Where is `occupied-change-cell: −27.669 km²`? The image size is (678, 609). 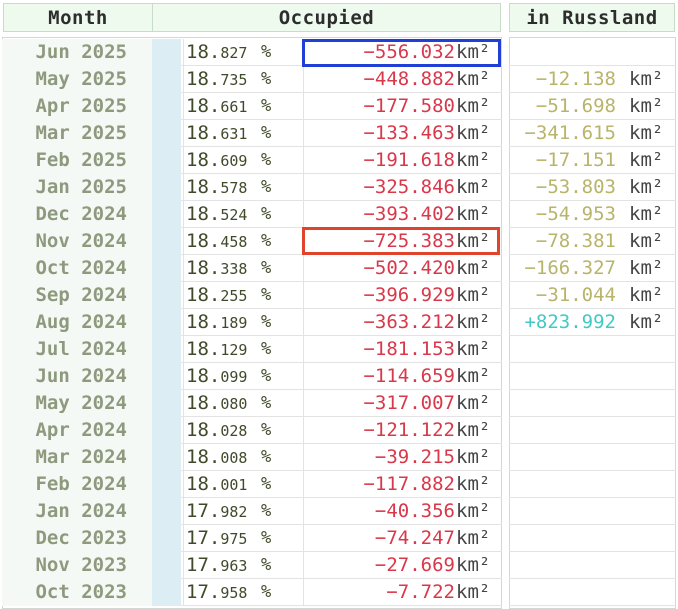
occupied-change-cell: −27.669 km² is located at coordinates (402, 565).